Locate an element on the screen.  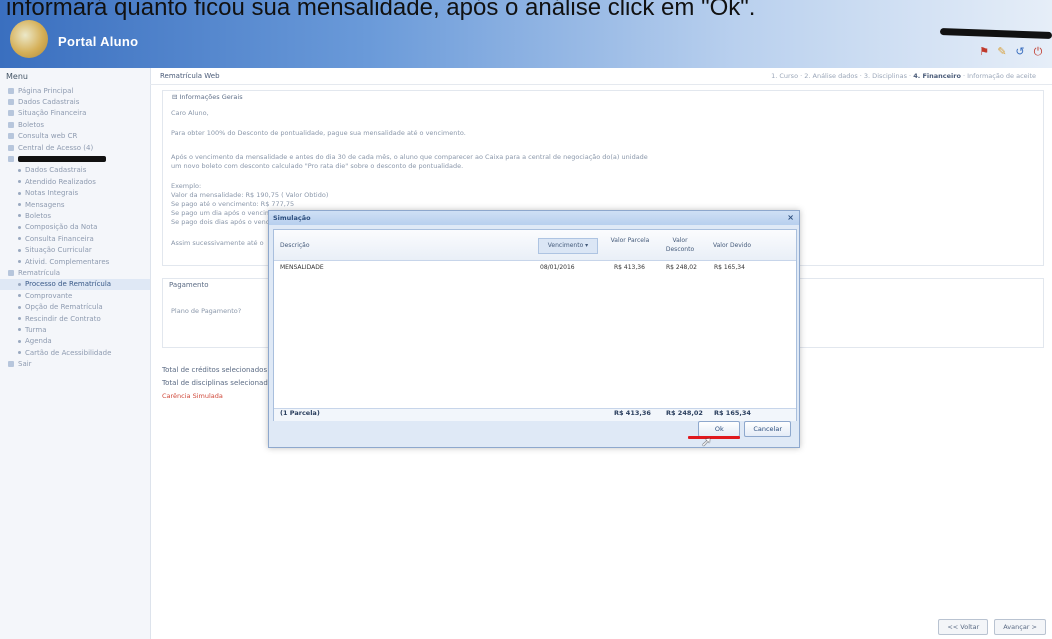
sidebar-item: Cartão de Acessibilidade is located at coordinates (75, 352).